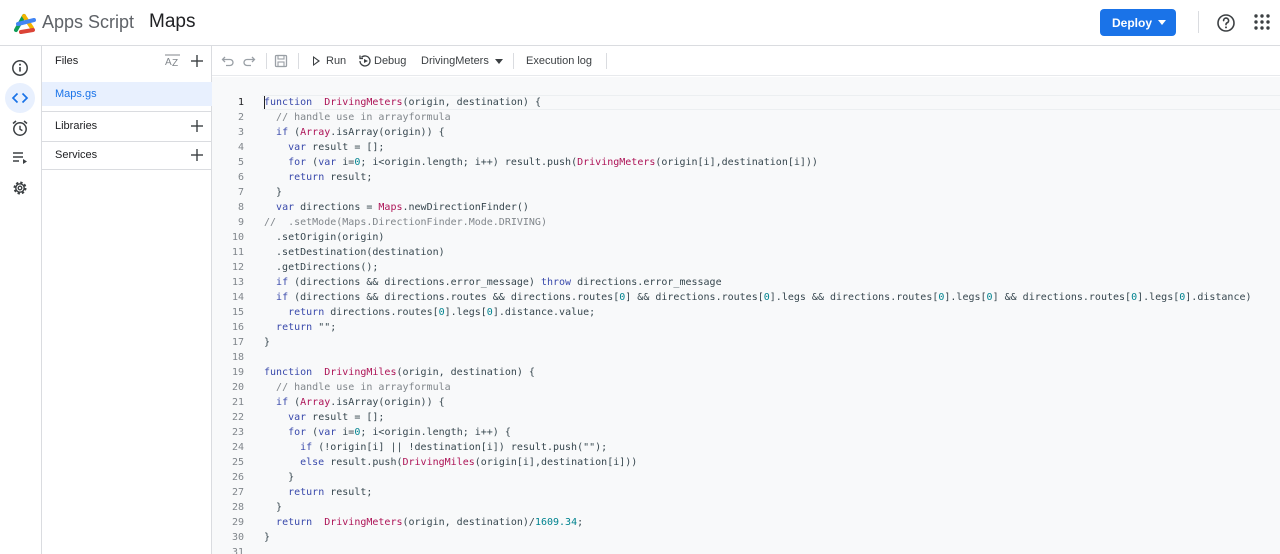  I want to click on apps-script-logo-icon, so click(25, 23).